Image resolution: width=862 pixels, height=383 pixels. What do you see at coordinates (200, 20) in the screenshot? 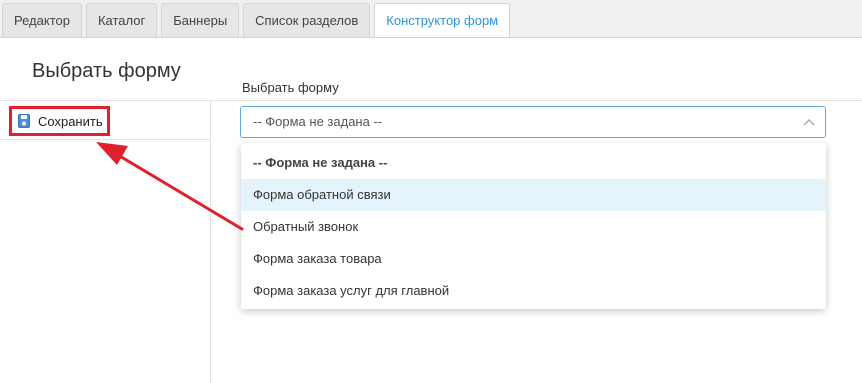
I see `tab-banners: Баннеры` at bounding box center [200, 20].